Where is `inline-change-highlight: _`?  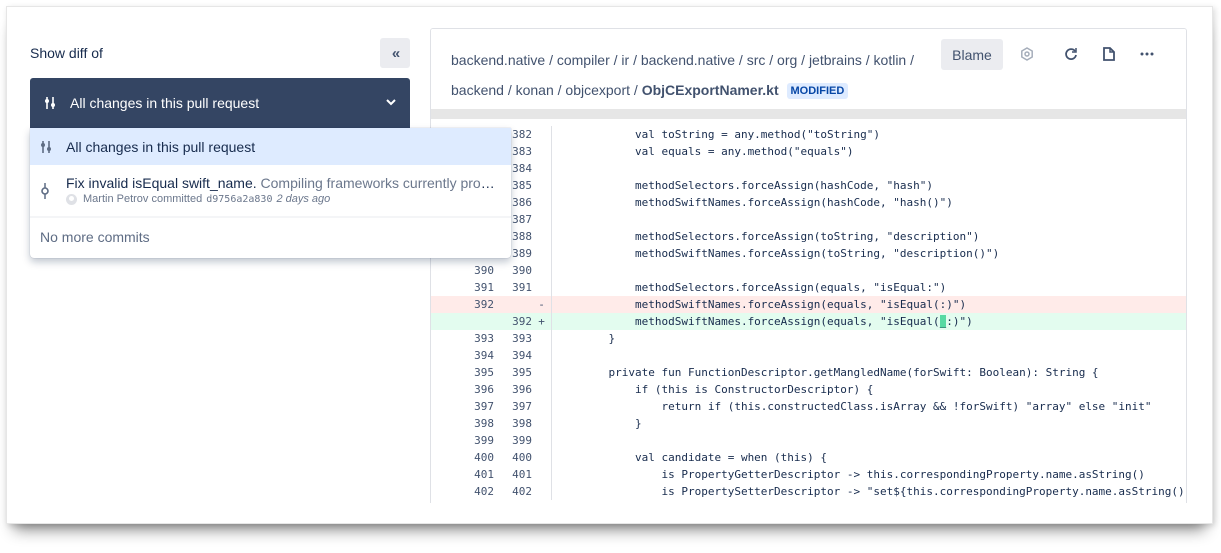
inline-change-highlight: _ is located at coordinates (943, 321).